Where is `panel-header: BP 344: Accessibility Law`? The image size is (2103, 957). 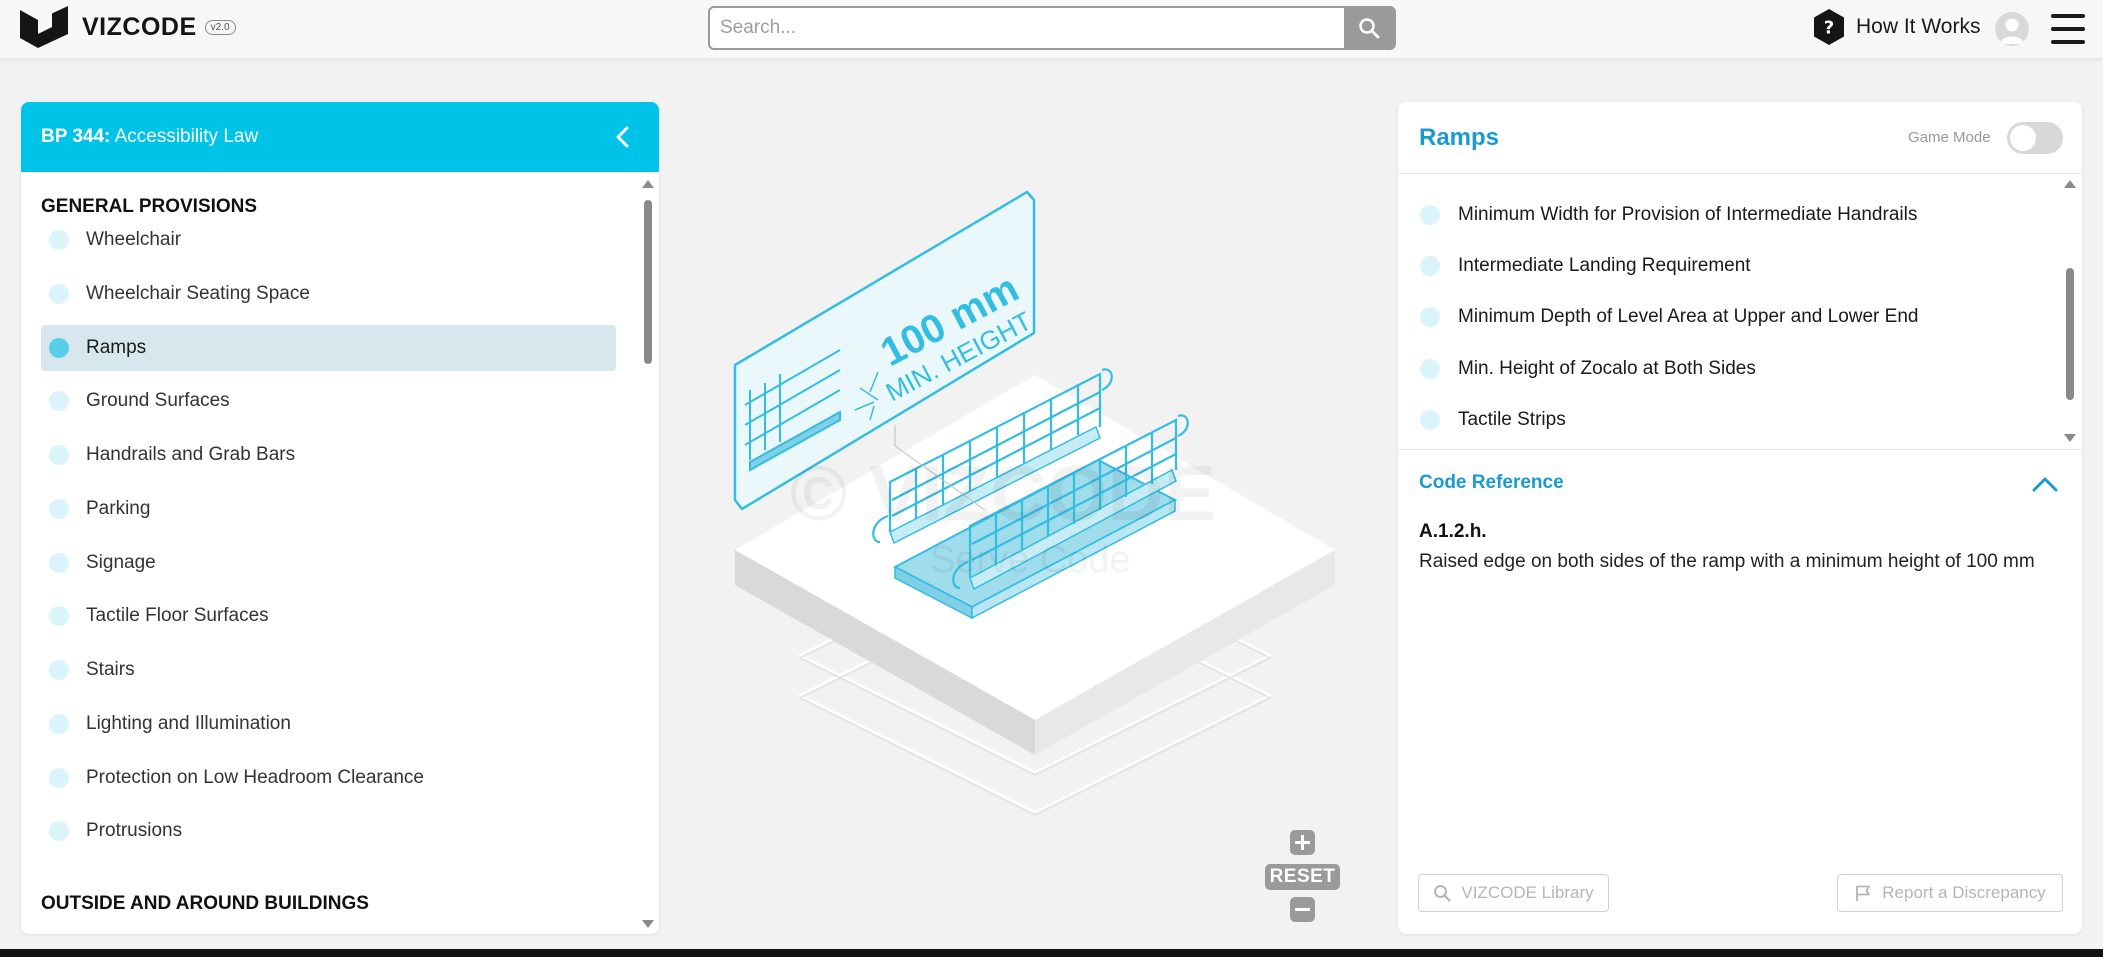
panel-header: BP 344: Accessibility Law is located at coordinates (340, 137).